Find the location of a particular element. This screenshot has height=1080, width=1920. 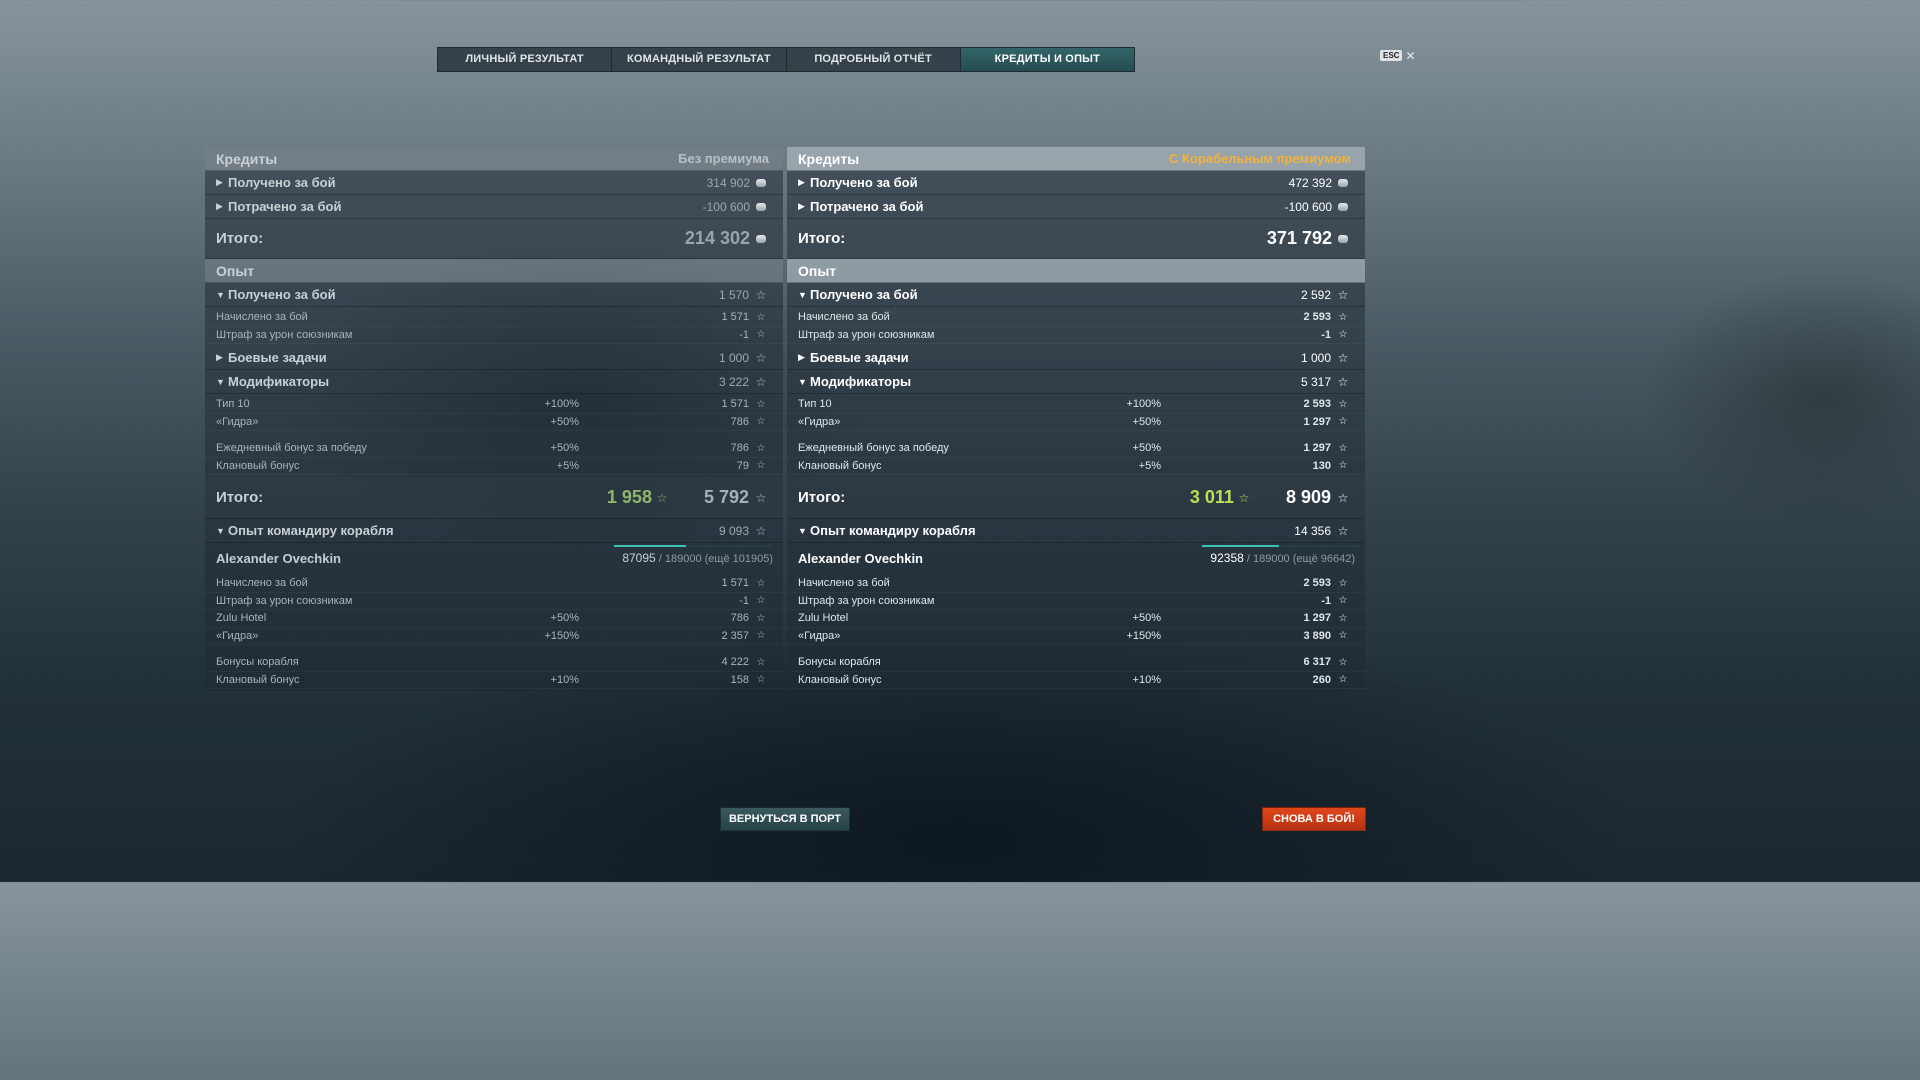

close-button: ESC ✕ is located at coordinates (1398, 55).